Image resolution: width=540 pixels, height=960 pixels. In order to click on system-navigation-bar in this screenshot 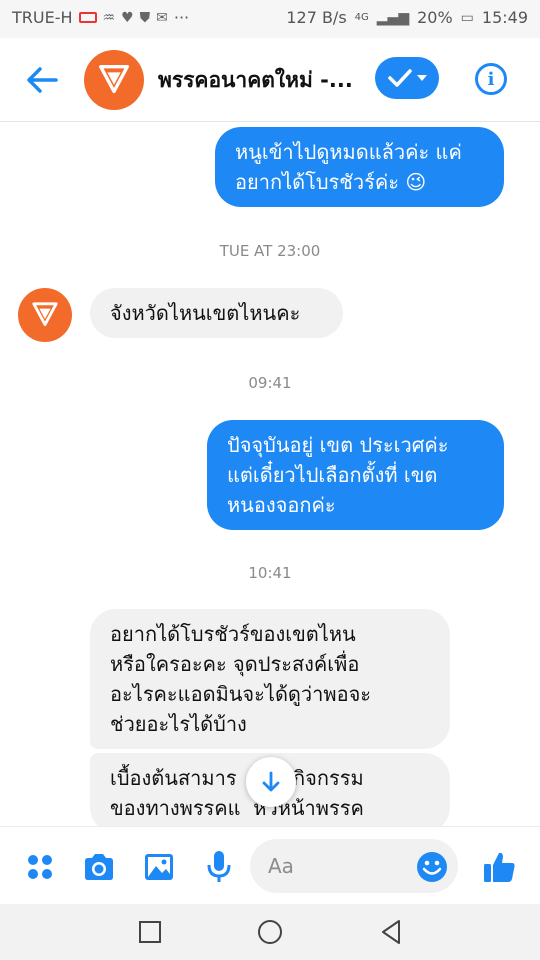, I will do `click(270, 932)`.